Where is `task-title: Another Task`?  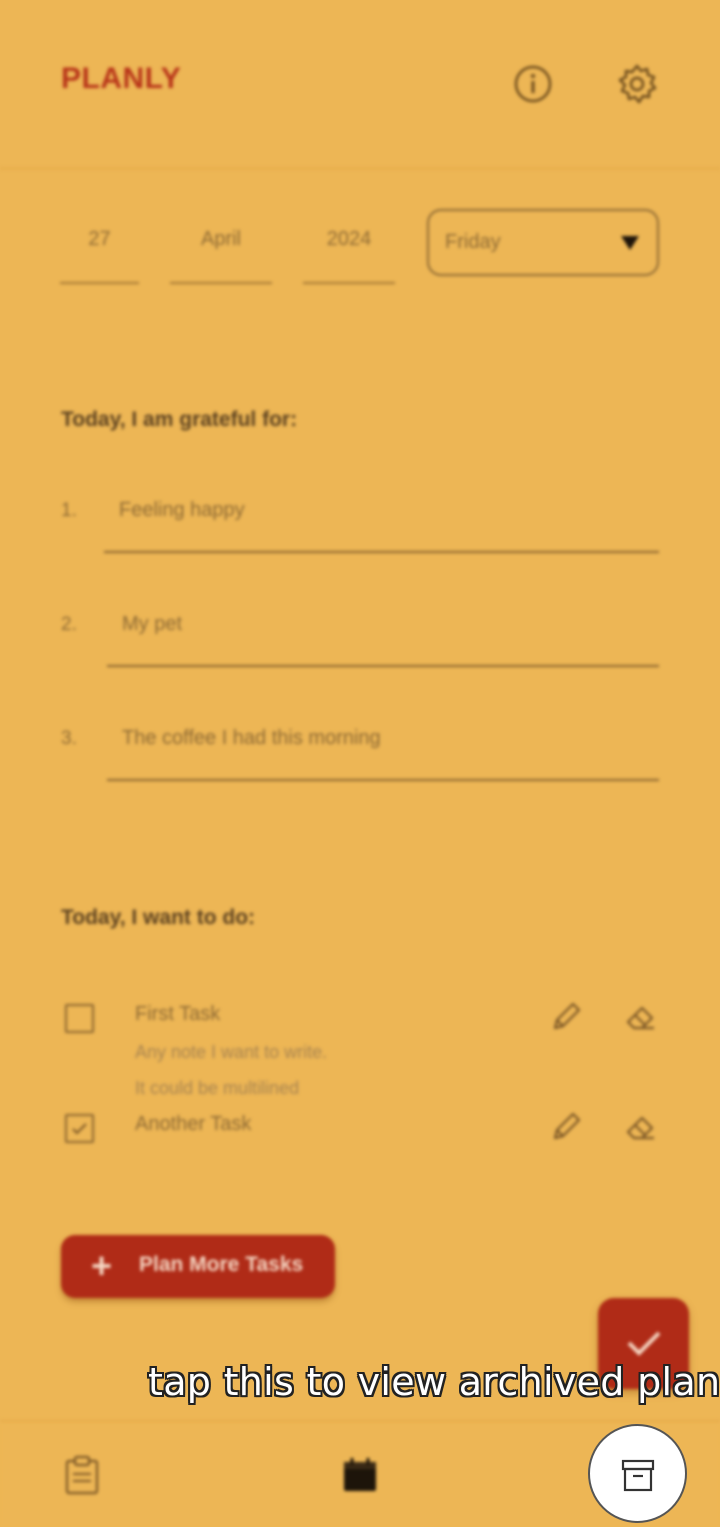 task-title: Another Task is located at coordinates (193, 1124).